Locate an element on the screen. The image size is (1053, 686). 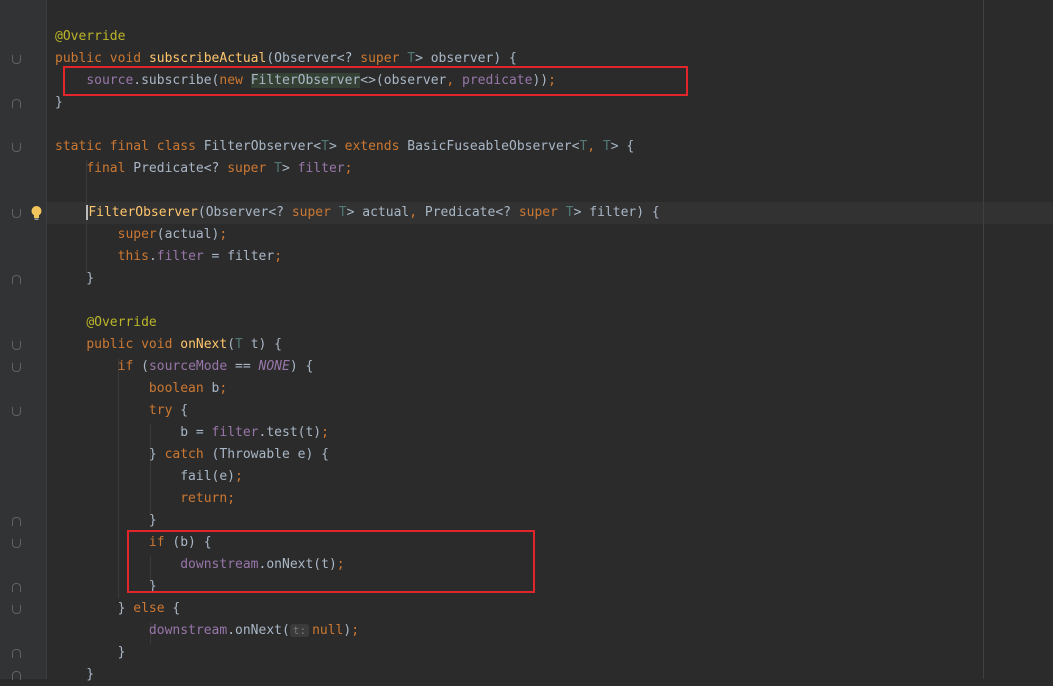
code-token: = filter is located at coordinates (239, 256).